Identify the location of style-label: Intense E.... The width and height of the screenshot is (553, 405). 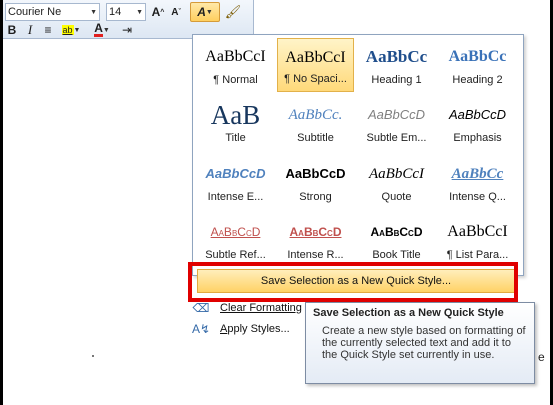
(235, 197).